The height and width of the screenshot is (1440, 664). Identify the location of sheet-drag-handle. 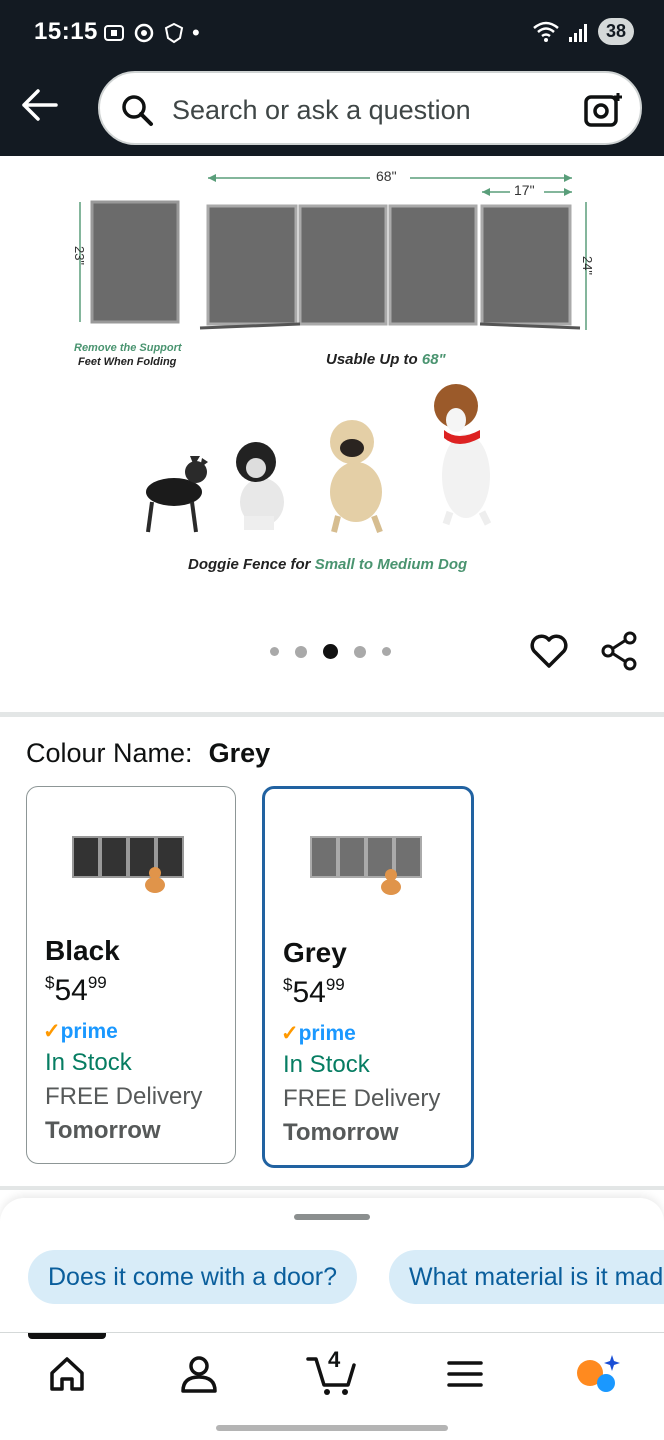
(332, 1217).